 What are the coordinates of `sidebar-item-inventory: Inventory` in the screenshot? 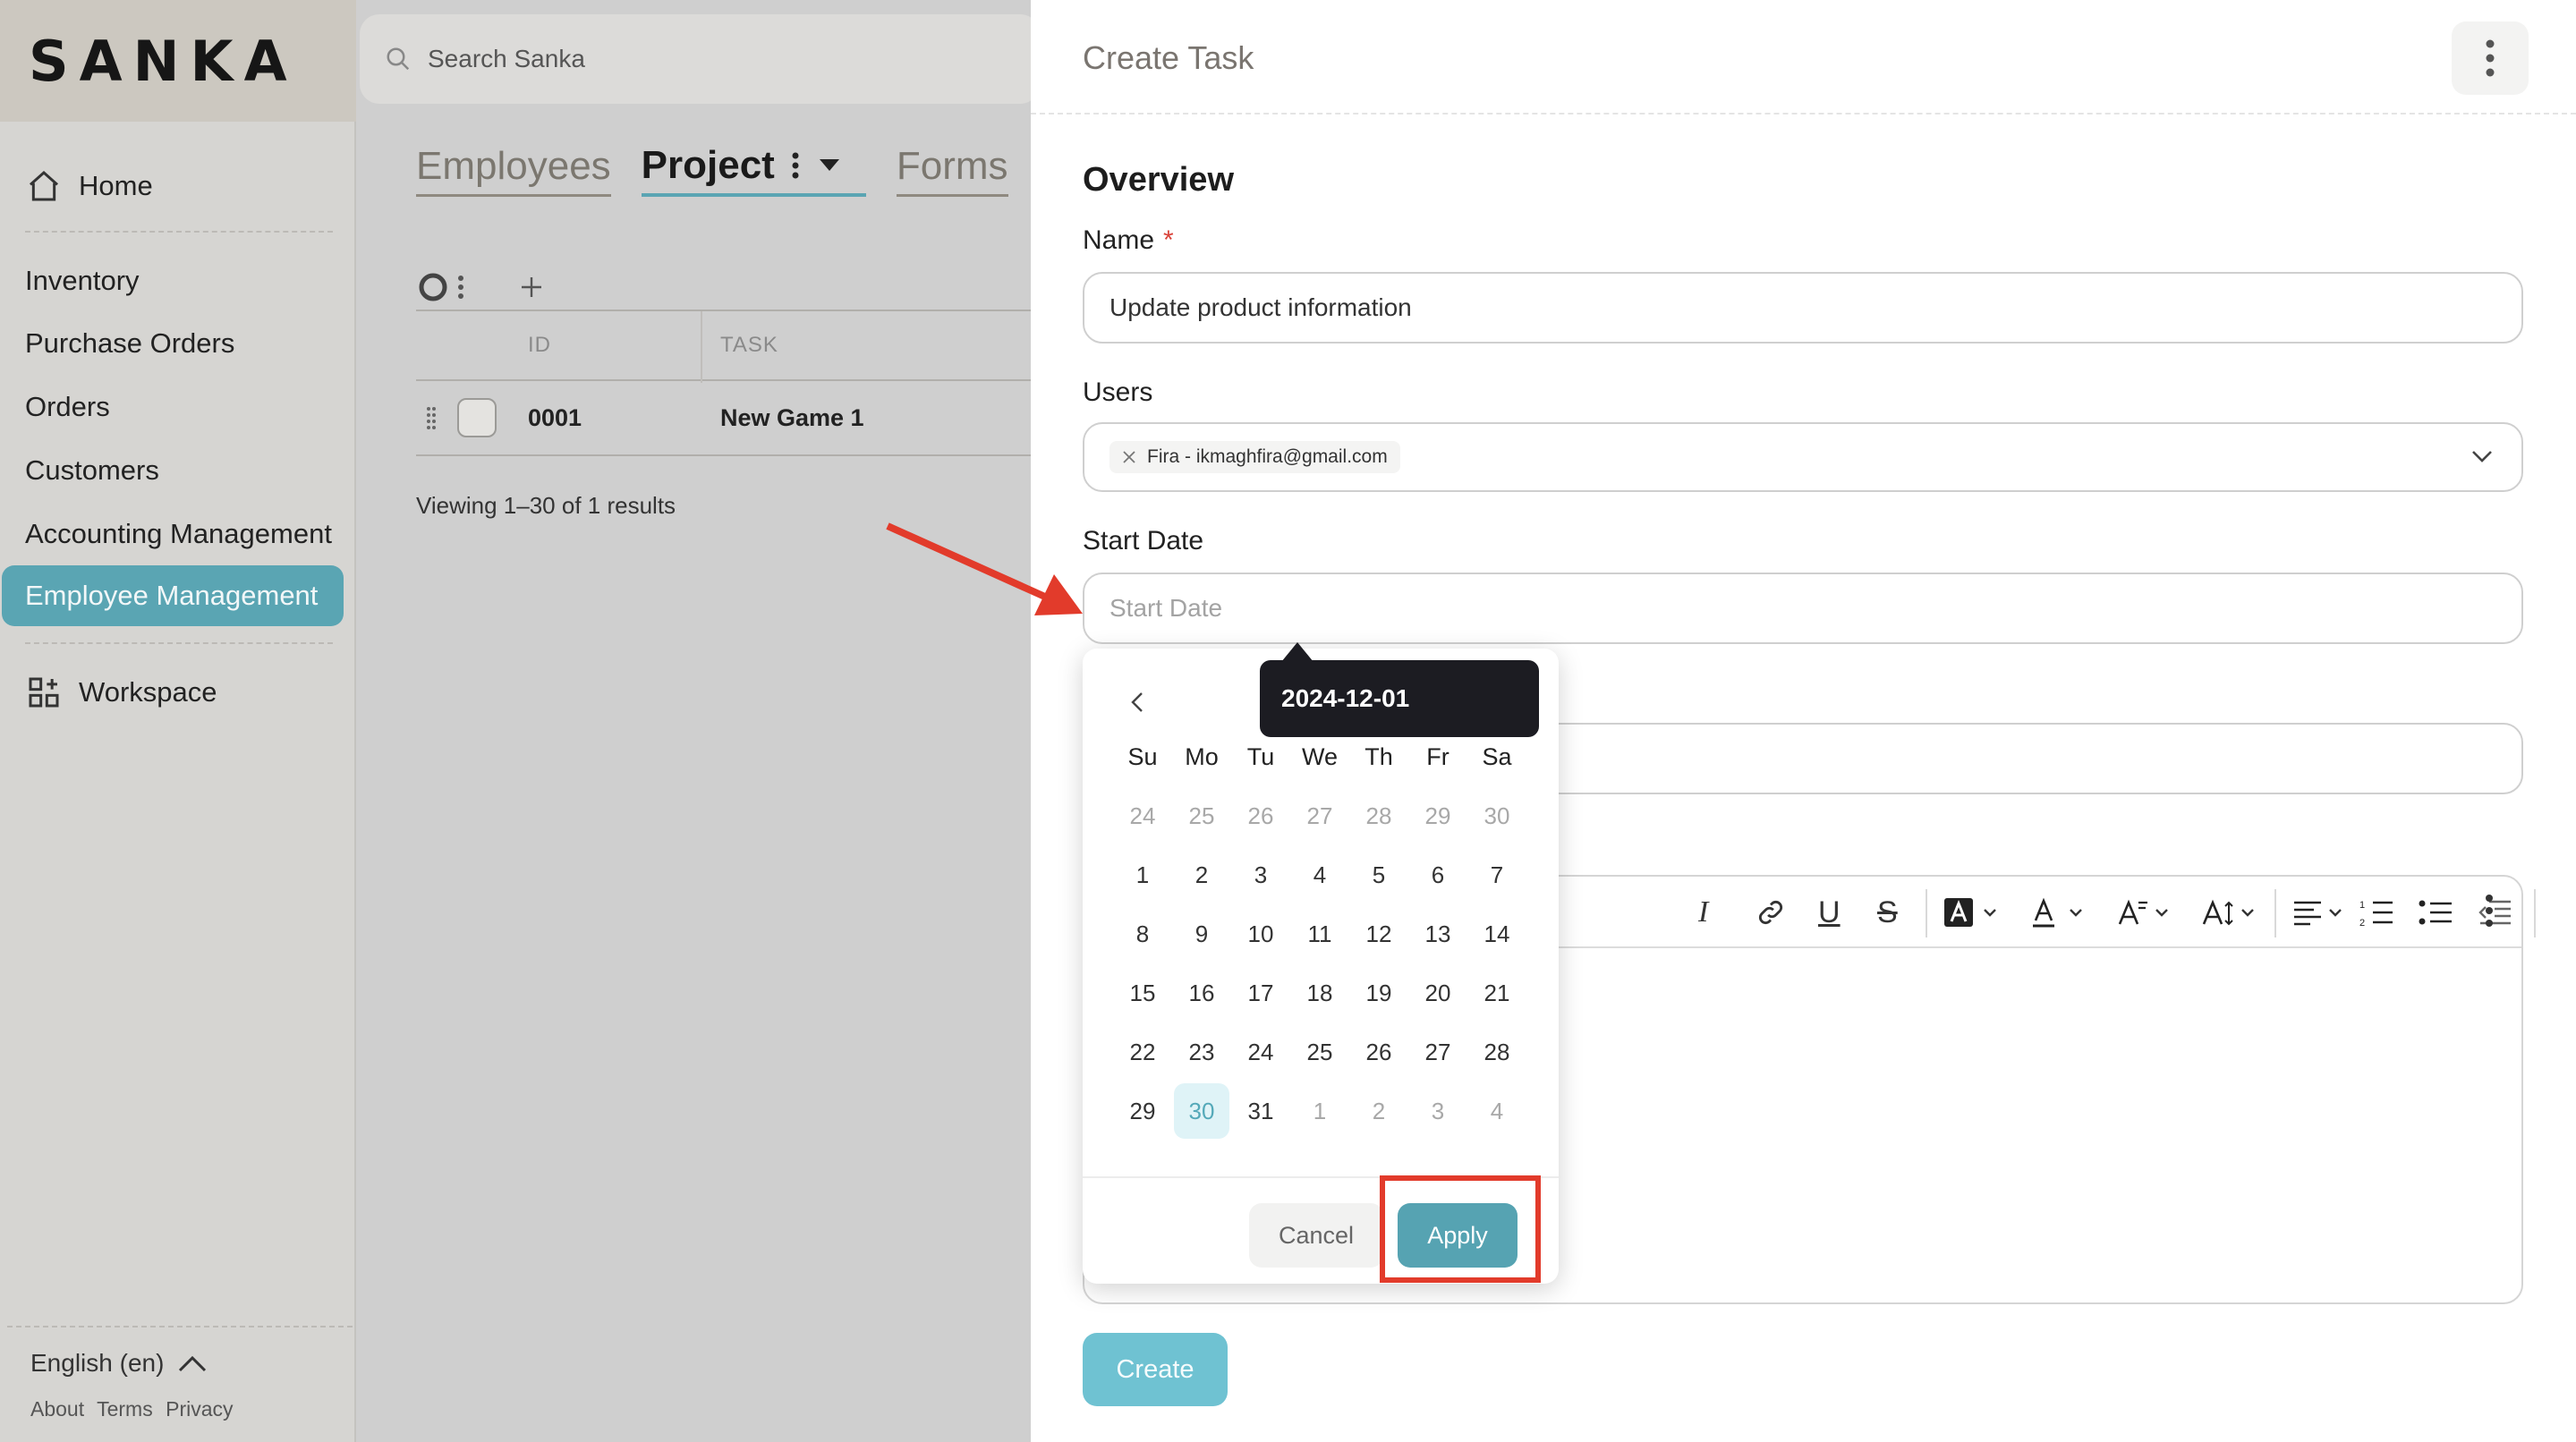 It's located at (82, 281).